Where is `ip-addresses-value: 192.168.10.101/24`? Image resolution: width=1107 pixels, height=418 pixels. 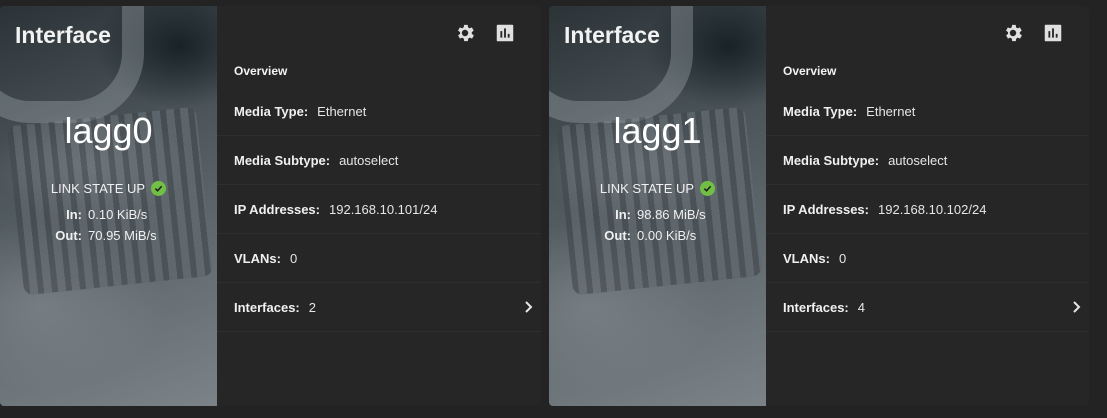 ip-addresses-value: 192.168.10.101/24 is located at coordinates (383, 209).